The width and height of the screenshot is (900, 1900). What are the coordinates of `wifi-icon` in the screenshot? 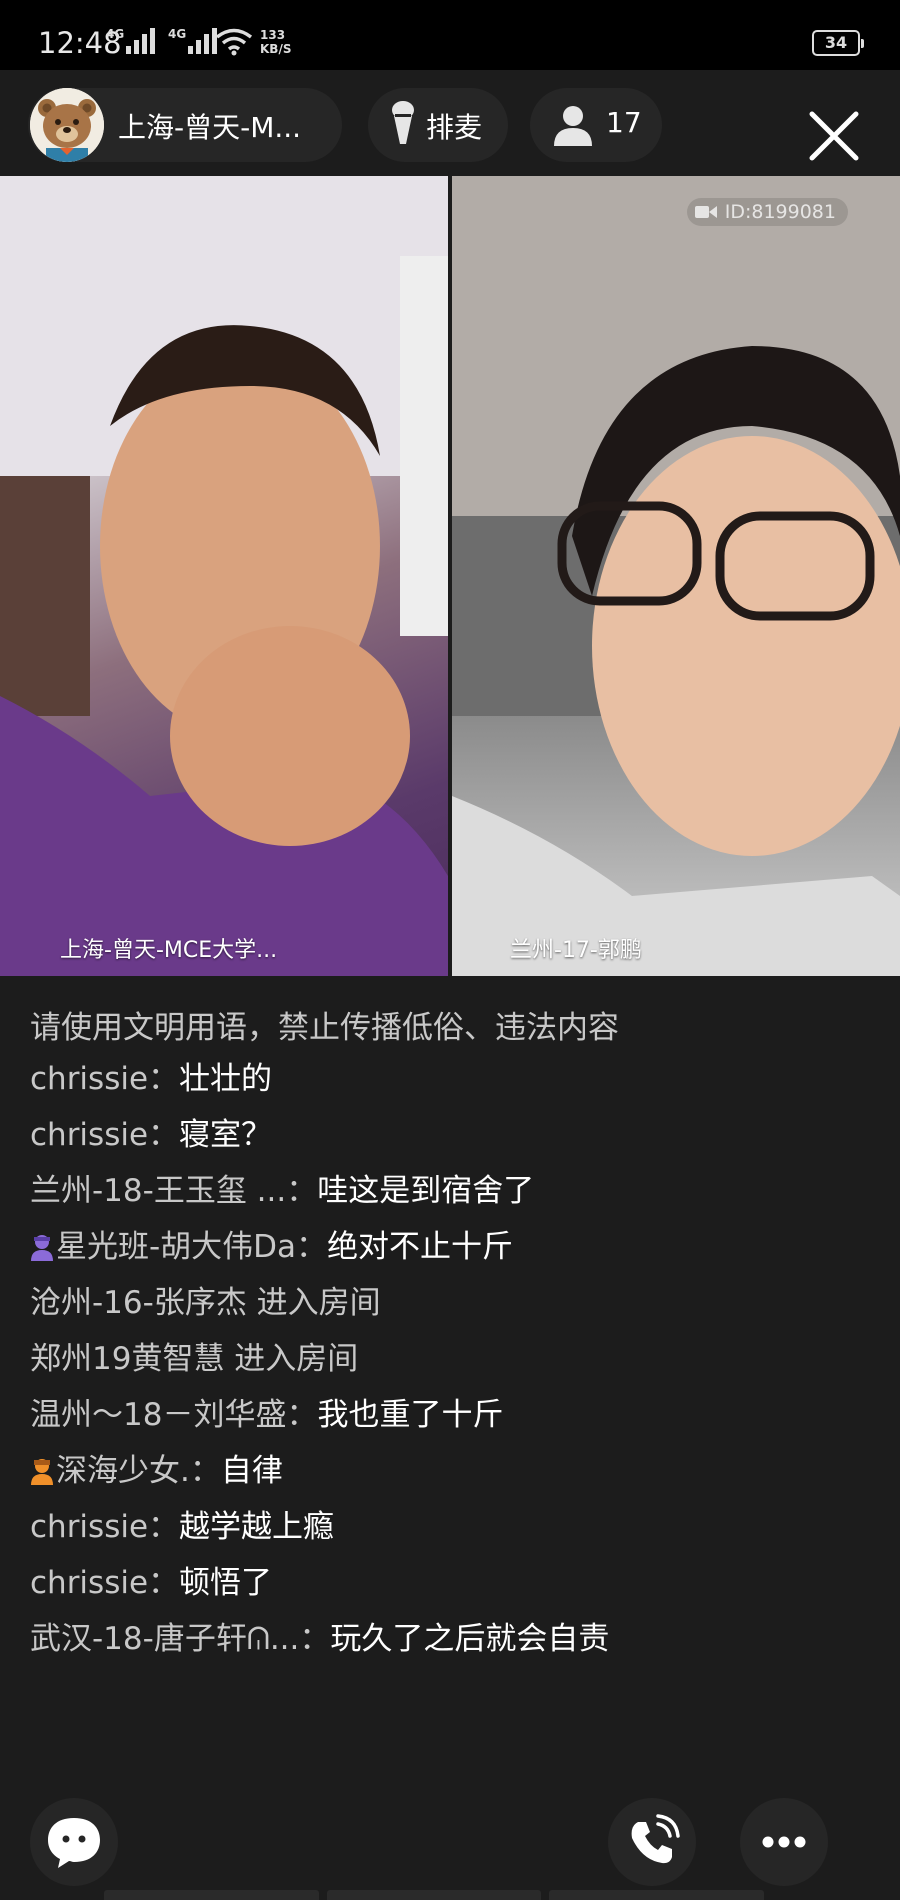 It's located at (234, 42).